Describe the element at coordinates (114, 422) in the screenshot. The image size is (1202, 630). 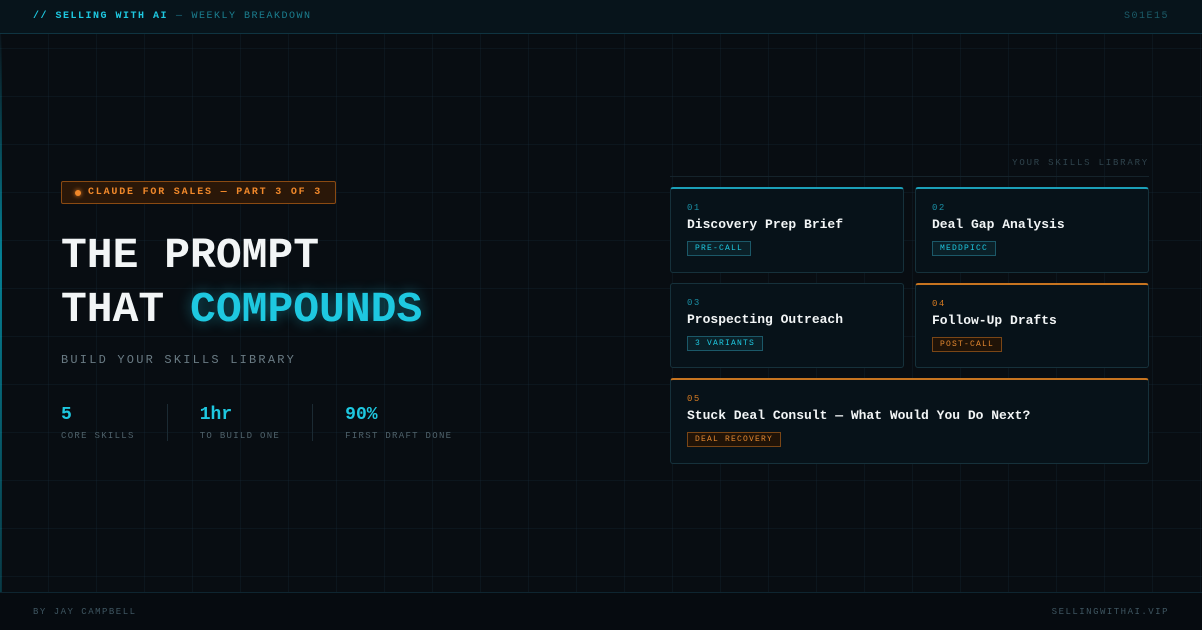
I see `stat-core-skills: 5 CORE SKILLS` at that location.